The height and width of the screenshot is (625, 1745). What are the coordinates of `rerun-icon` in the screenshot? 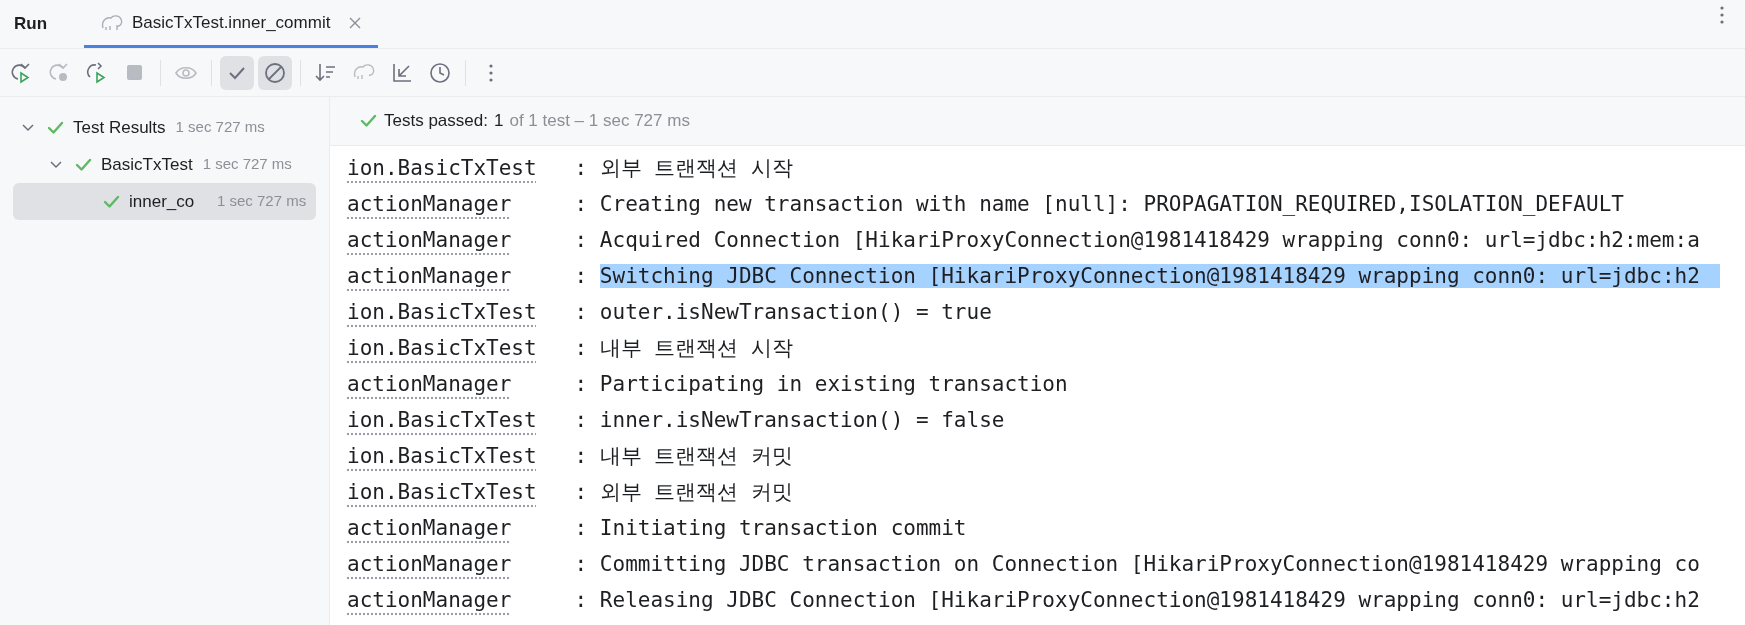 It's located at (21, 72).